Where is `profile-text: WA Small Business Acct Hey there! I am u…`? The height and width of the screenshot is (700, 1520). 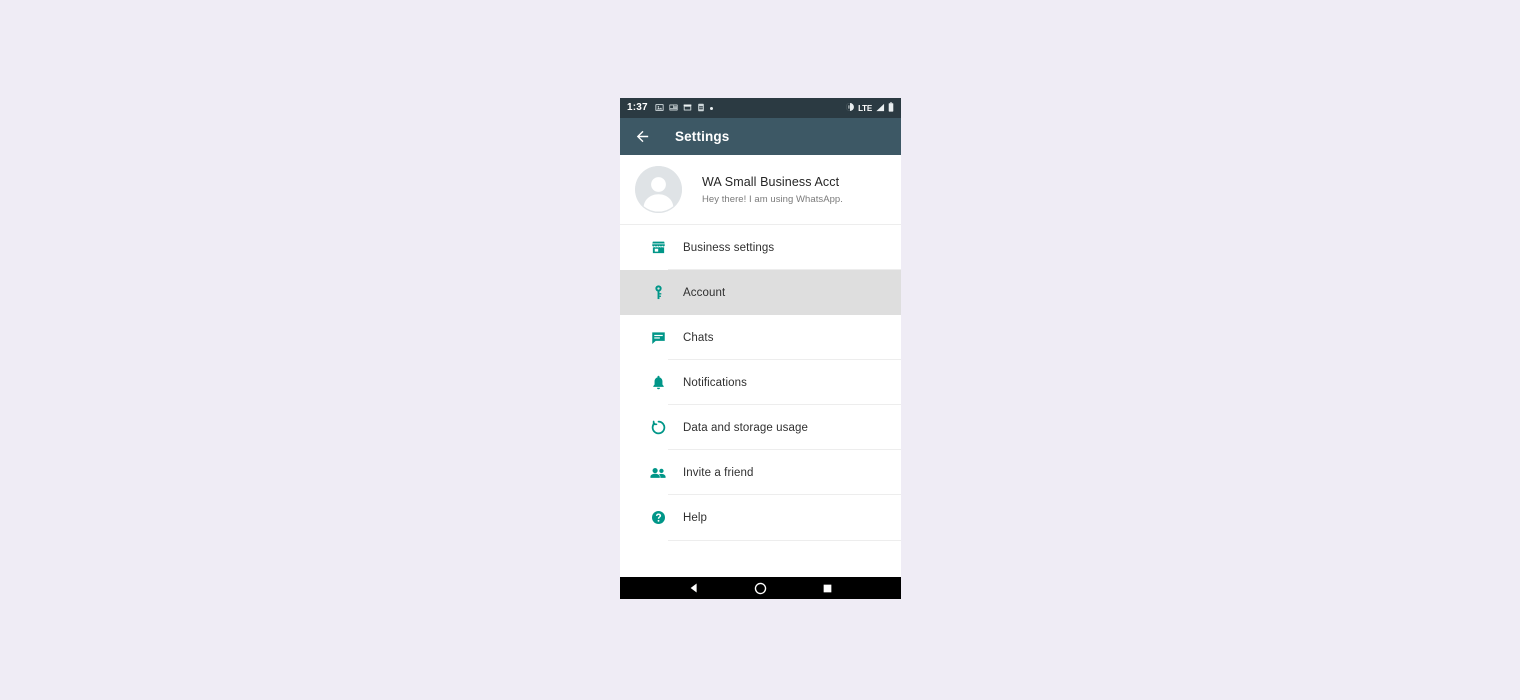
profile-text: WA Small Business Acct Hey there! I am u… is located at coordinates (772, 189).